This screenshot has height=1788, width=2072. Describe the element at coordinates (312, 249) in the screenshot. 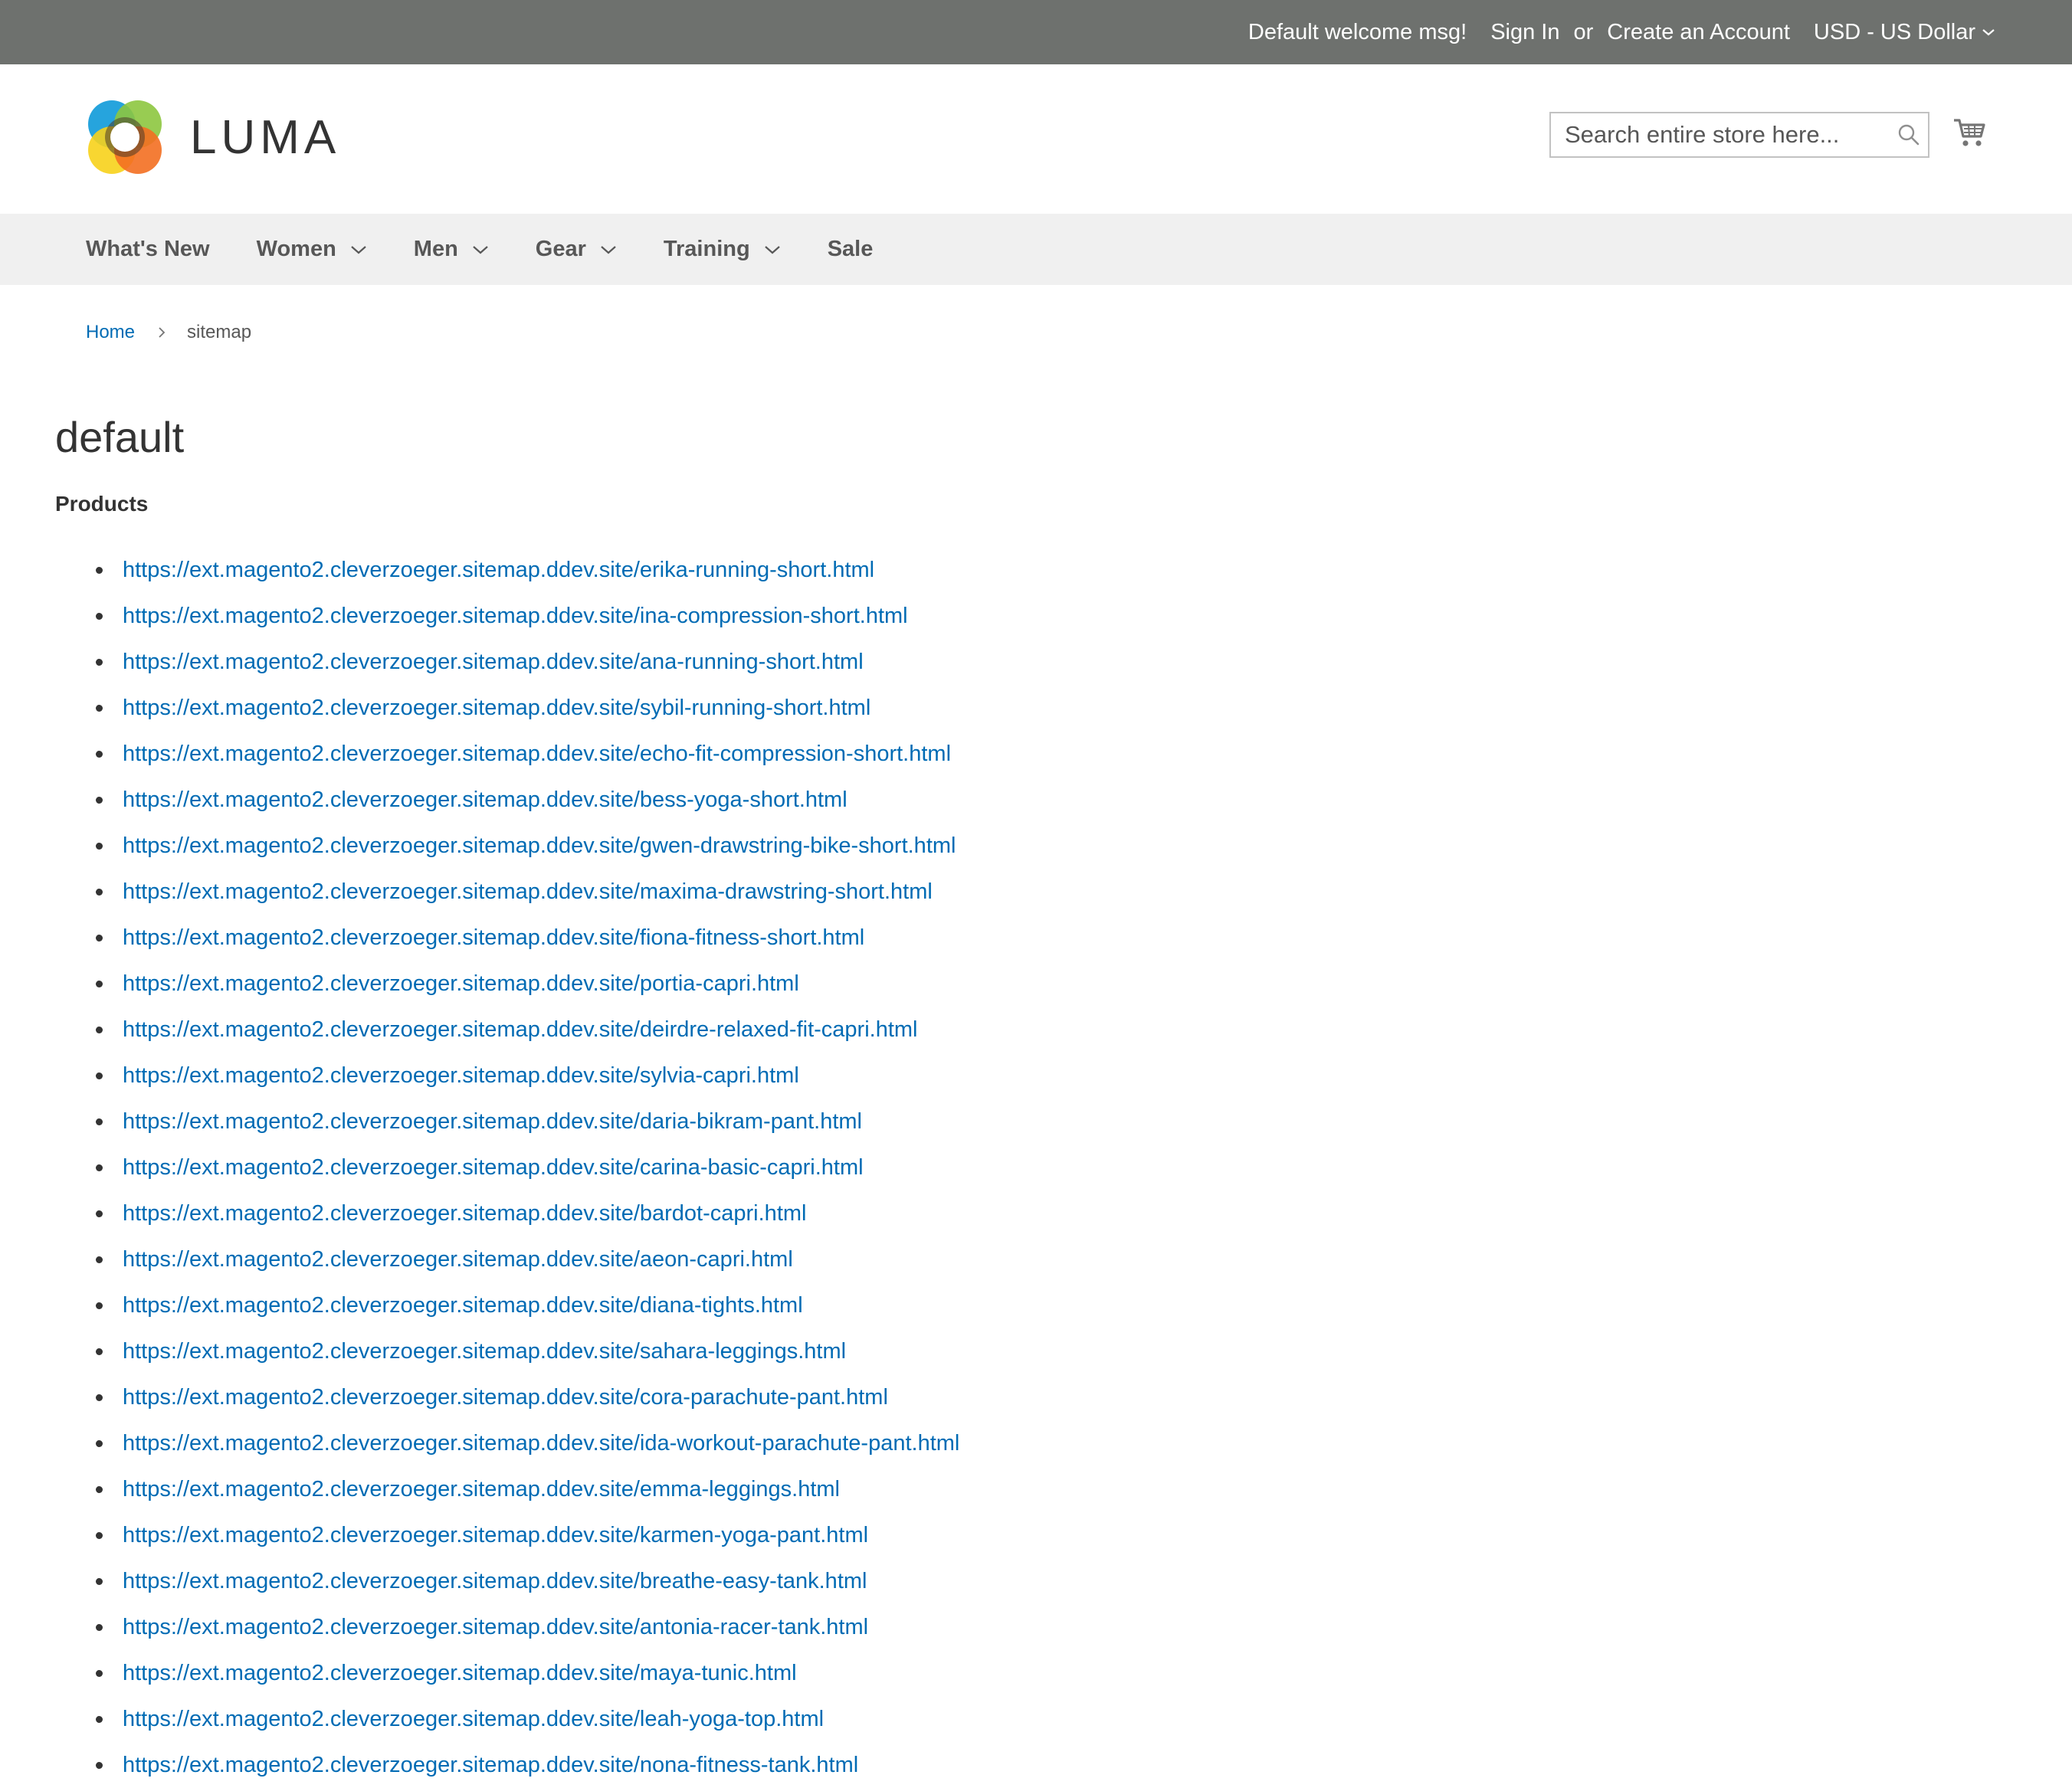

I see `nav-item-women: Women` at that location.